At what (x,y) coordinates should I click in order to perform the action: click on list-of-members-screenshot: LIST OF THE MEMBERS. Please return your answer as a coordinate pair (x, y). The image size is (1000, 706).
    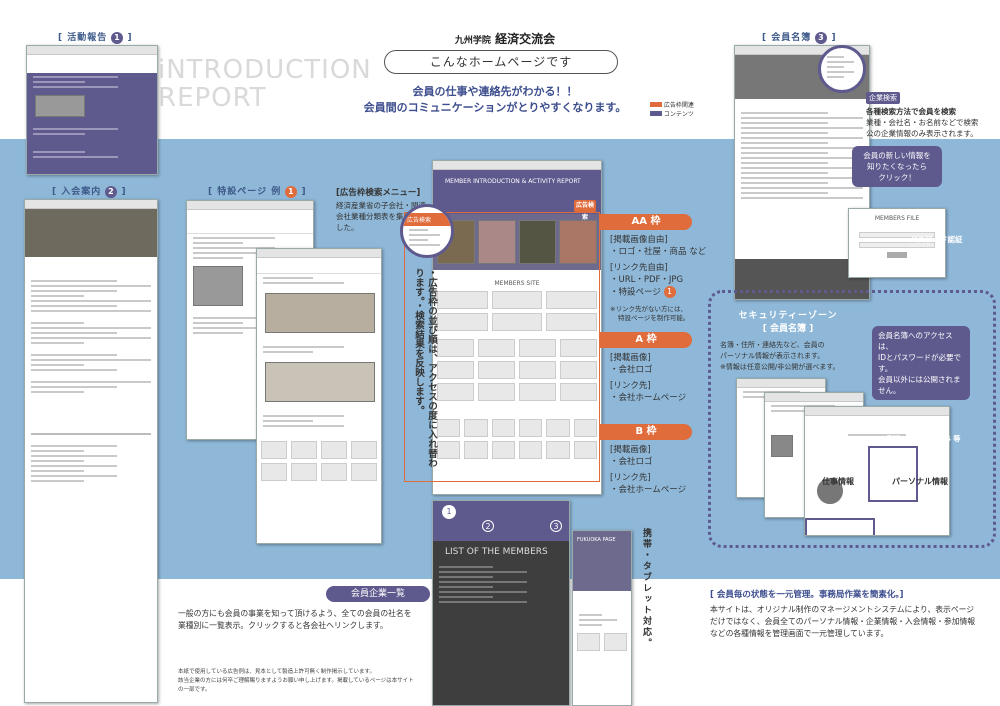
    Looking at the image, I should click on (501, 603).